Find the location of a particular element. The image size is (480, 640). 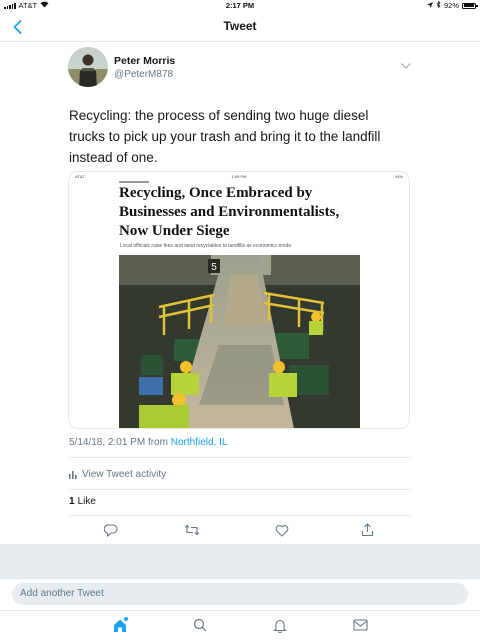

heart-icon is located at coordinates (282, 530).